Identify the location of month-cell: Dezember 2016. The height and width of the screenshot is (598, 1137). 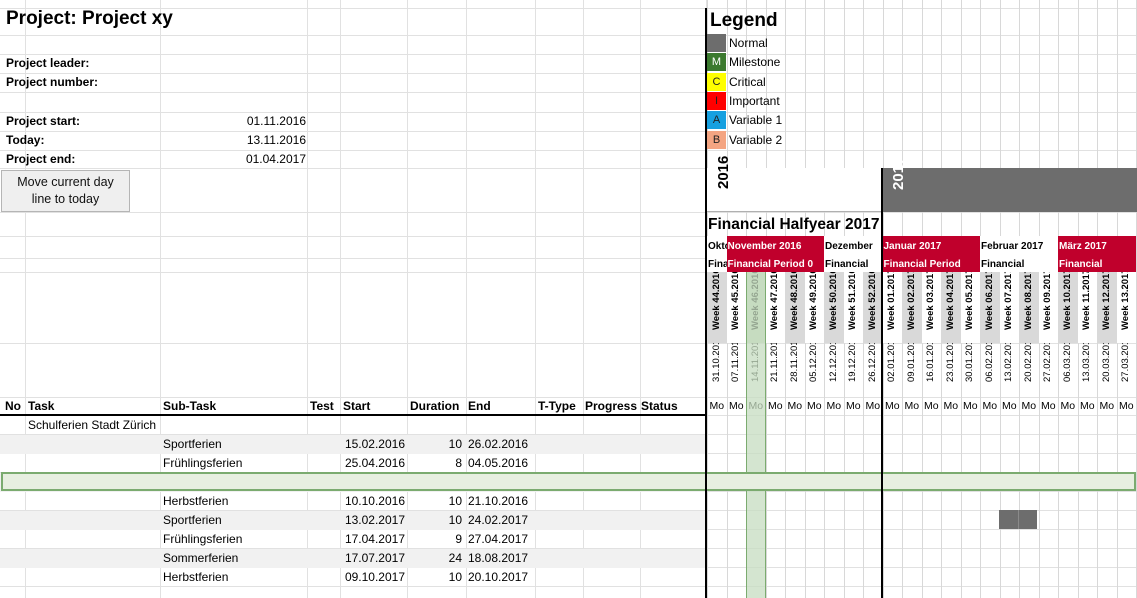
(853, 247).